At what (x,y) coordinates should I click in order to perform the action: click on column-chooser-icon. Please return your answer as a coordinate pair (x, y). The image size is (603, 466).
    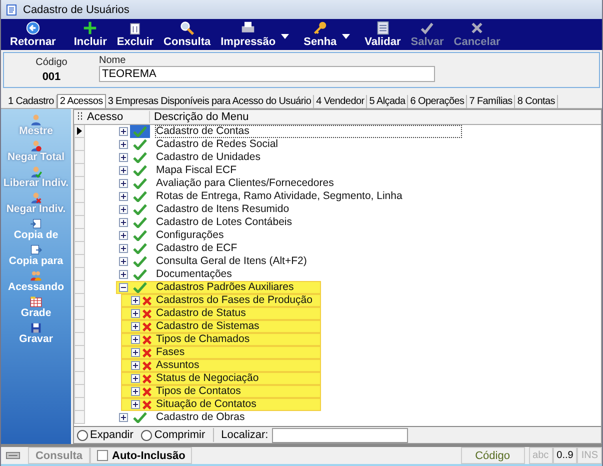
    Looking at the image, I should click on (80, 117).